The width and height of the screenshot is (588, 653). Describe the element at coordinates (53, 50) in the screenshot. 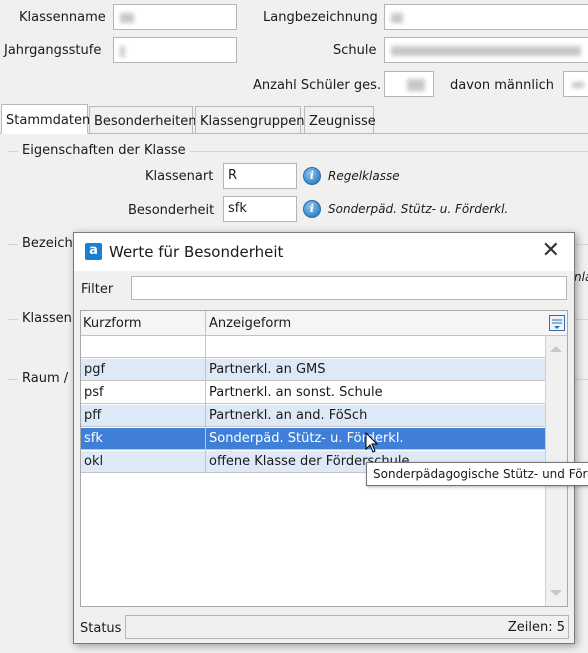

I see `jahrgangsstufe-label: Jahrgangsstufe` at that location.